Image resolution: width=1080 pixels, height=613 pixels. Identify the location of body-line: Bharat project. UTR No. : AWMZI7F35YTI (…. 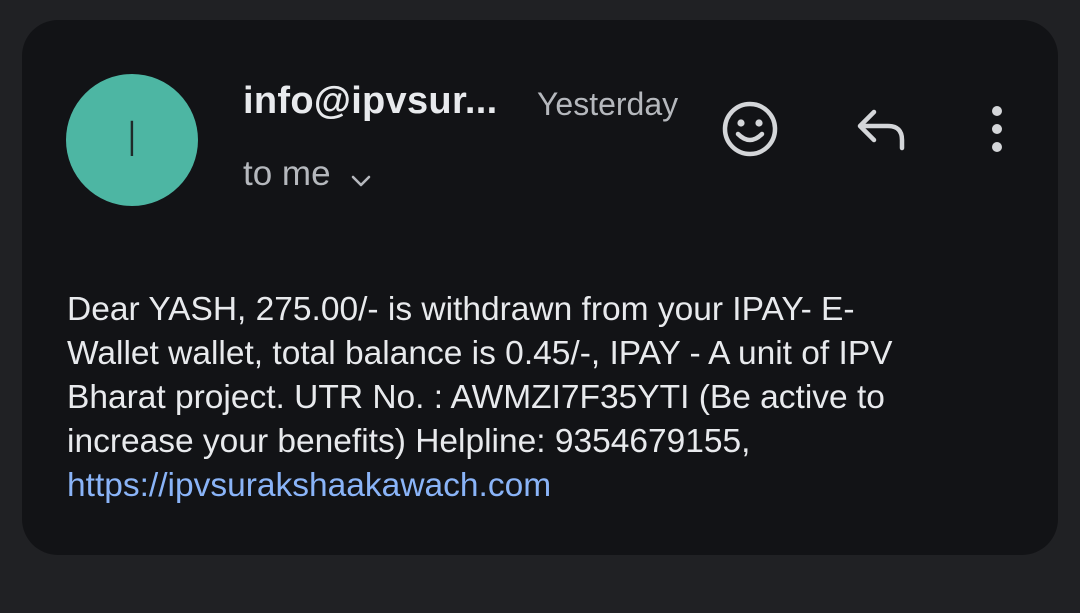
(476, 397).